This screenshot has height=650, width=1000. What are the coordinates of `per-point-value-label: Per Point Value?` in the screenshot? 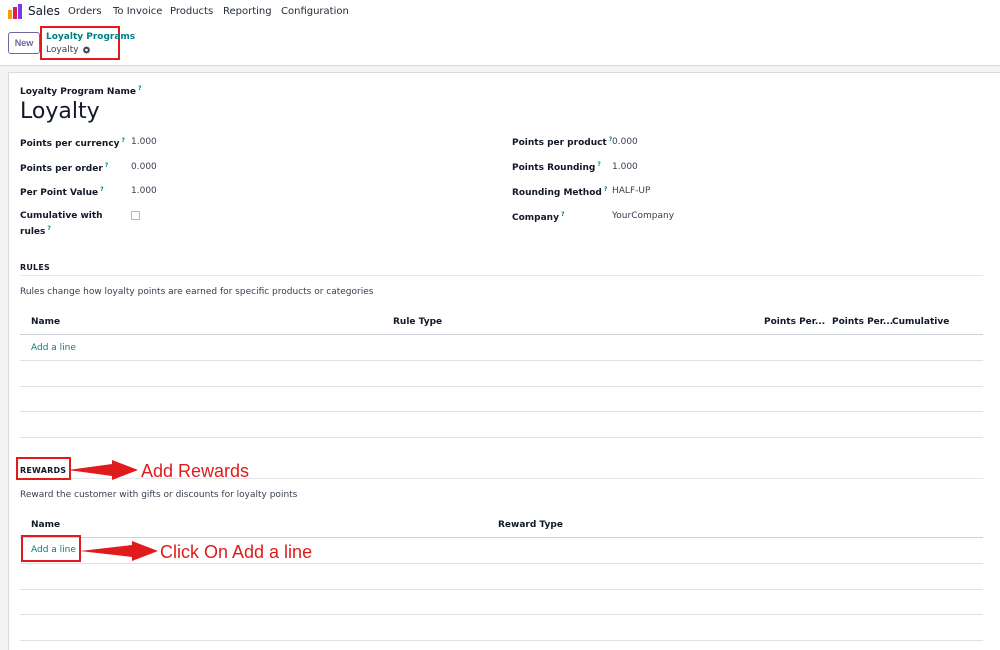 It's located at (62, 192).